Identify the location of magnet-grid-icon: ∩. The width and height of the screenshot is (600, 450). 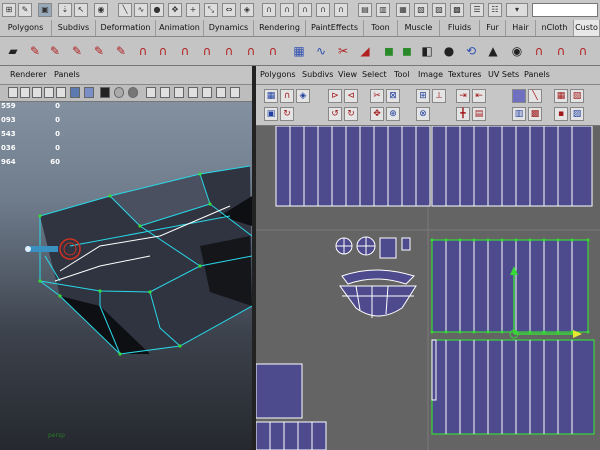
(269, 10).